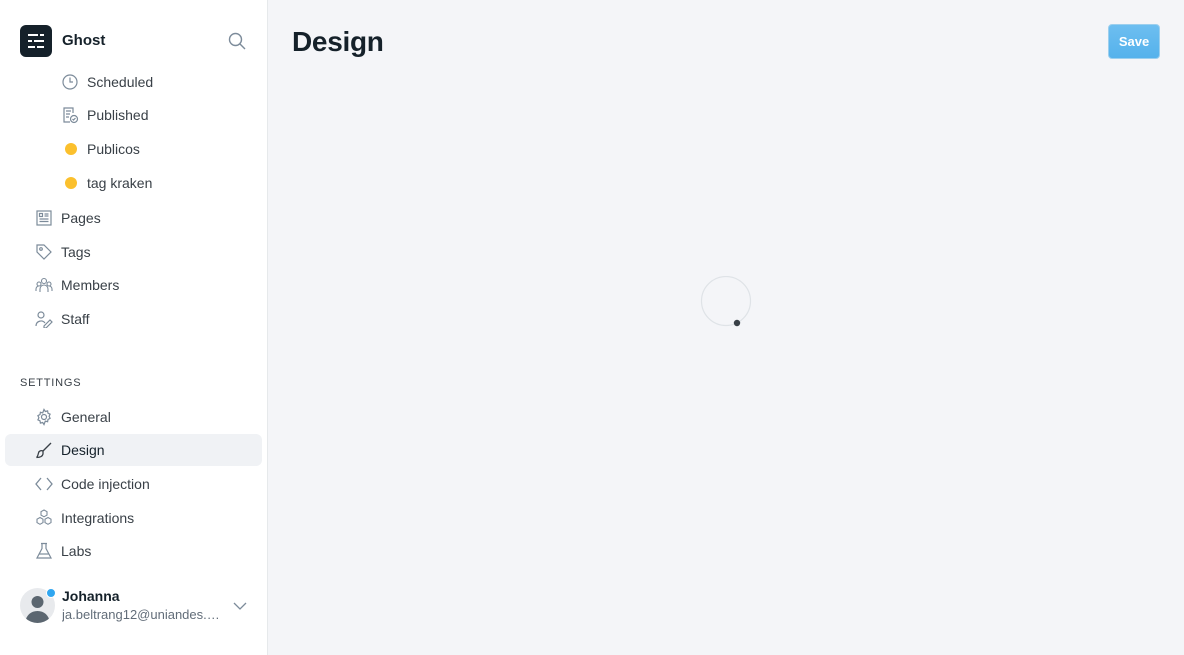 The width and height of the screenshot is (1184, 655). Describe the element at coordinates (83, 450) in the screenshot. I see `nav-label: Design` at that location.